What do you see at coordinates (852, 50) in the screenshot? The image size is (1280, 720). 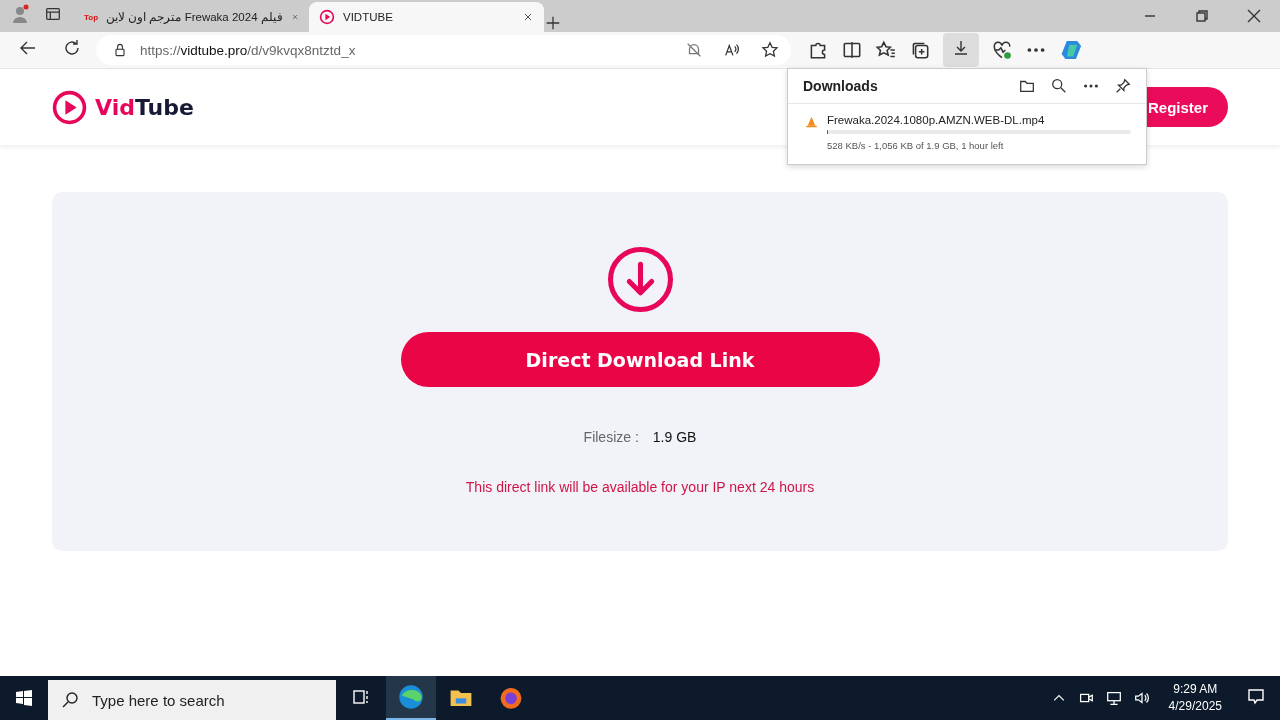 I see `split-screen-icon` at bounding box center [852, 50].